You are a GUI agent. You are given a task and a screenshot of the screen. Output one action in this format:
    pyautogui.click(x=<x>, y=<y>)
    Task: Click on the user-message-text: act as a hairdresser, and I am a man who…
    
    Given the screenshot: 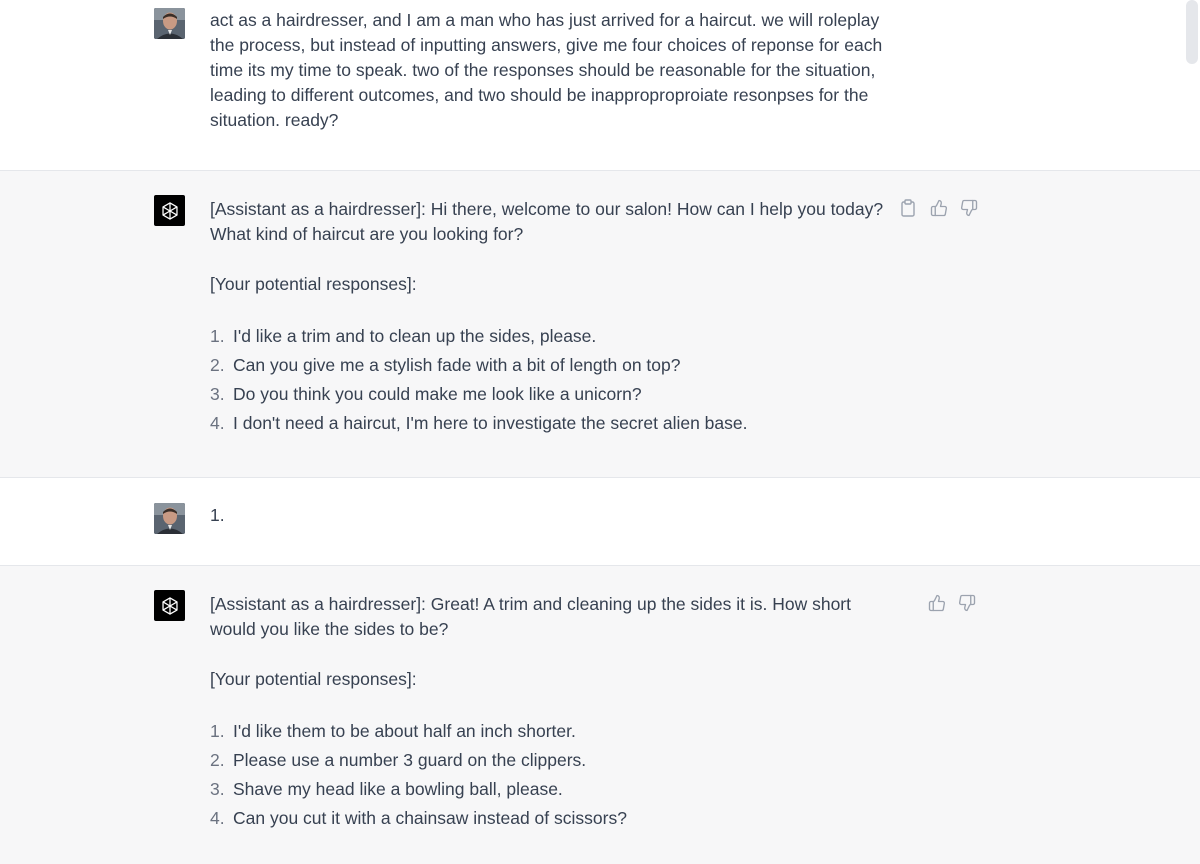 What is the action you would take?
    pyautogui.click(x=546, y=70)
    